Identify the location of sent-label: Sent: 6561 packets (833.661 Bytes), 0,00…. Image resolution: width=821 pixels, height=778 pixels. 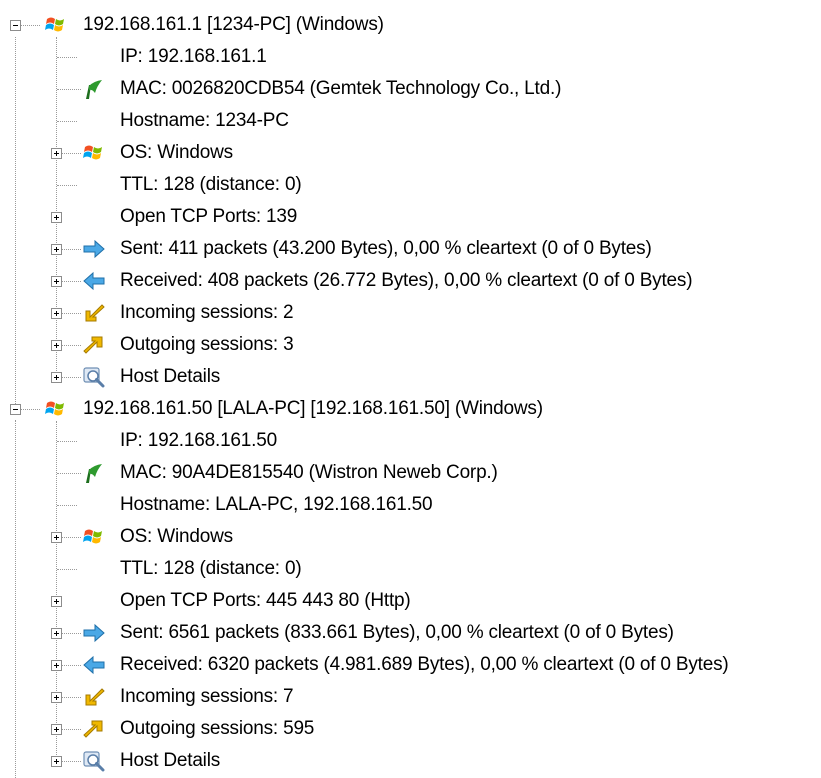
(397, 632).